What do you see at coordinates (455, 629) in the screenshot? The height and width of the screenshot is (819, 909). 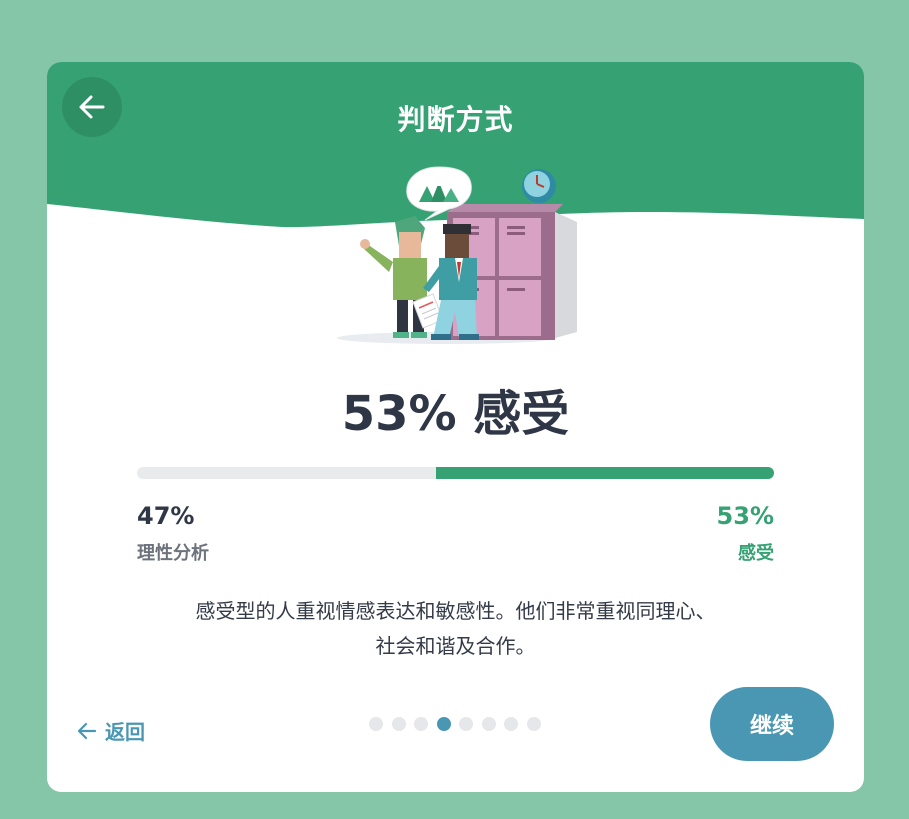 I see `result-description: 感受型的人重视情感表达和敏感性。他们非常重视同理心、 社会和谐及合作。` at bounding box center [455, 629].